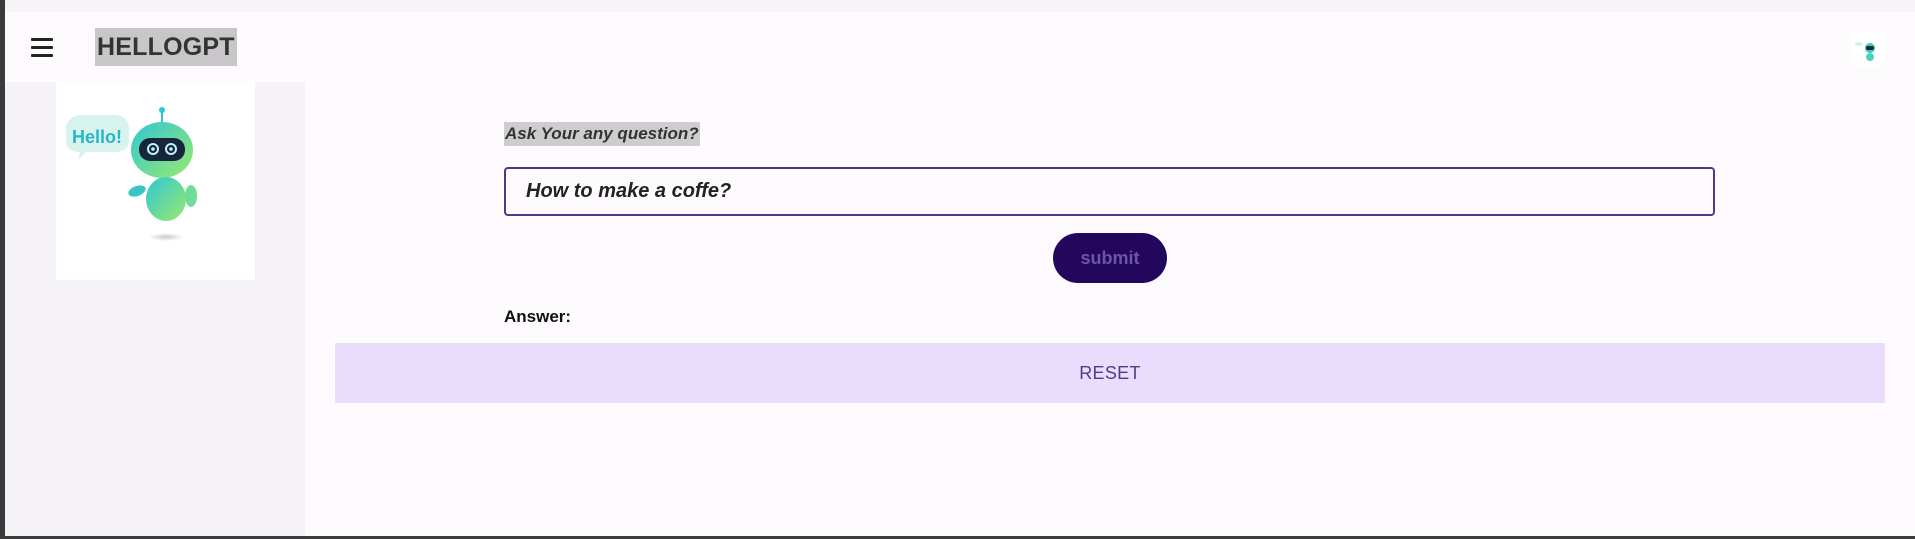 The height and width of the screenshot is (539, 1915). I want to click on app-bar: HELLOGPT, so click(960, 47).